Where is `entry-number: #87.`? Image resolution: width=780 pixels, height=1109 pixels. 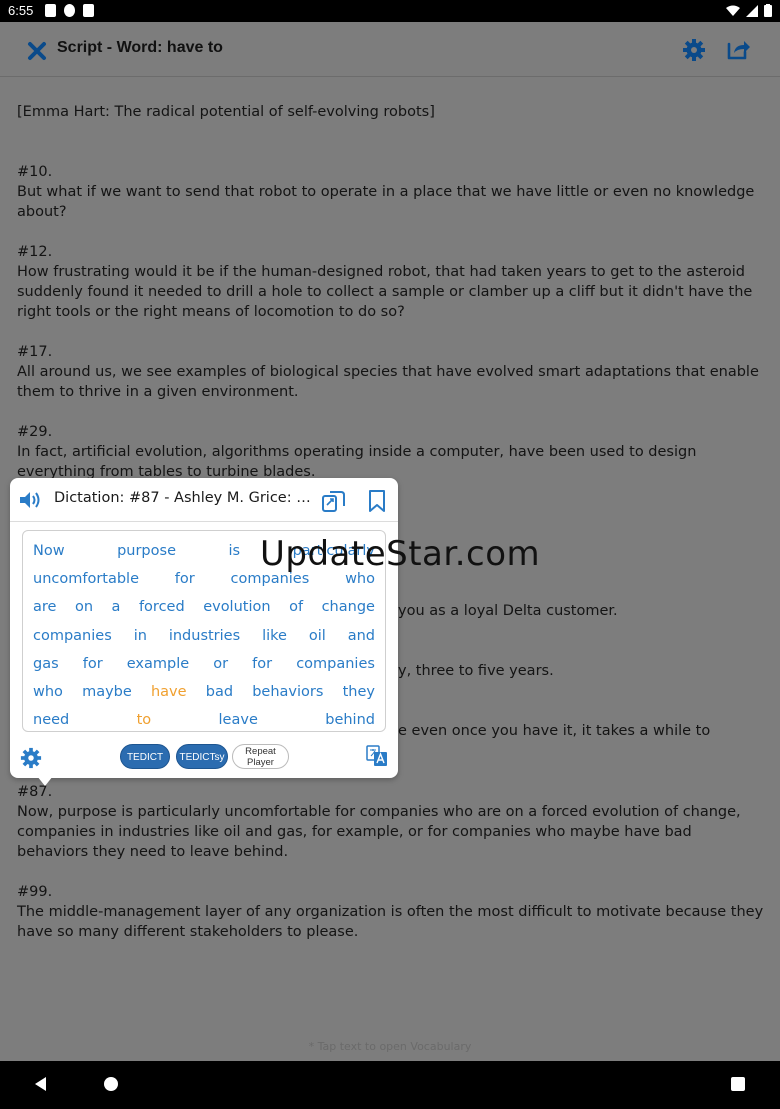 entry-number: #87. is located at coordinates (35, 792).